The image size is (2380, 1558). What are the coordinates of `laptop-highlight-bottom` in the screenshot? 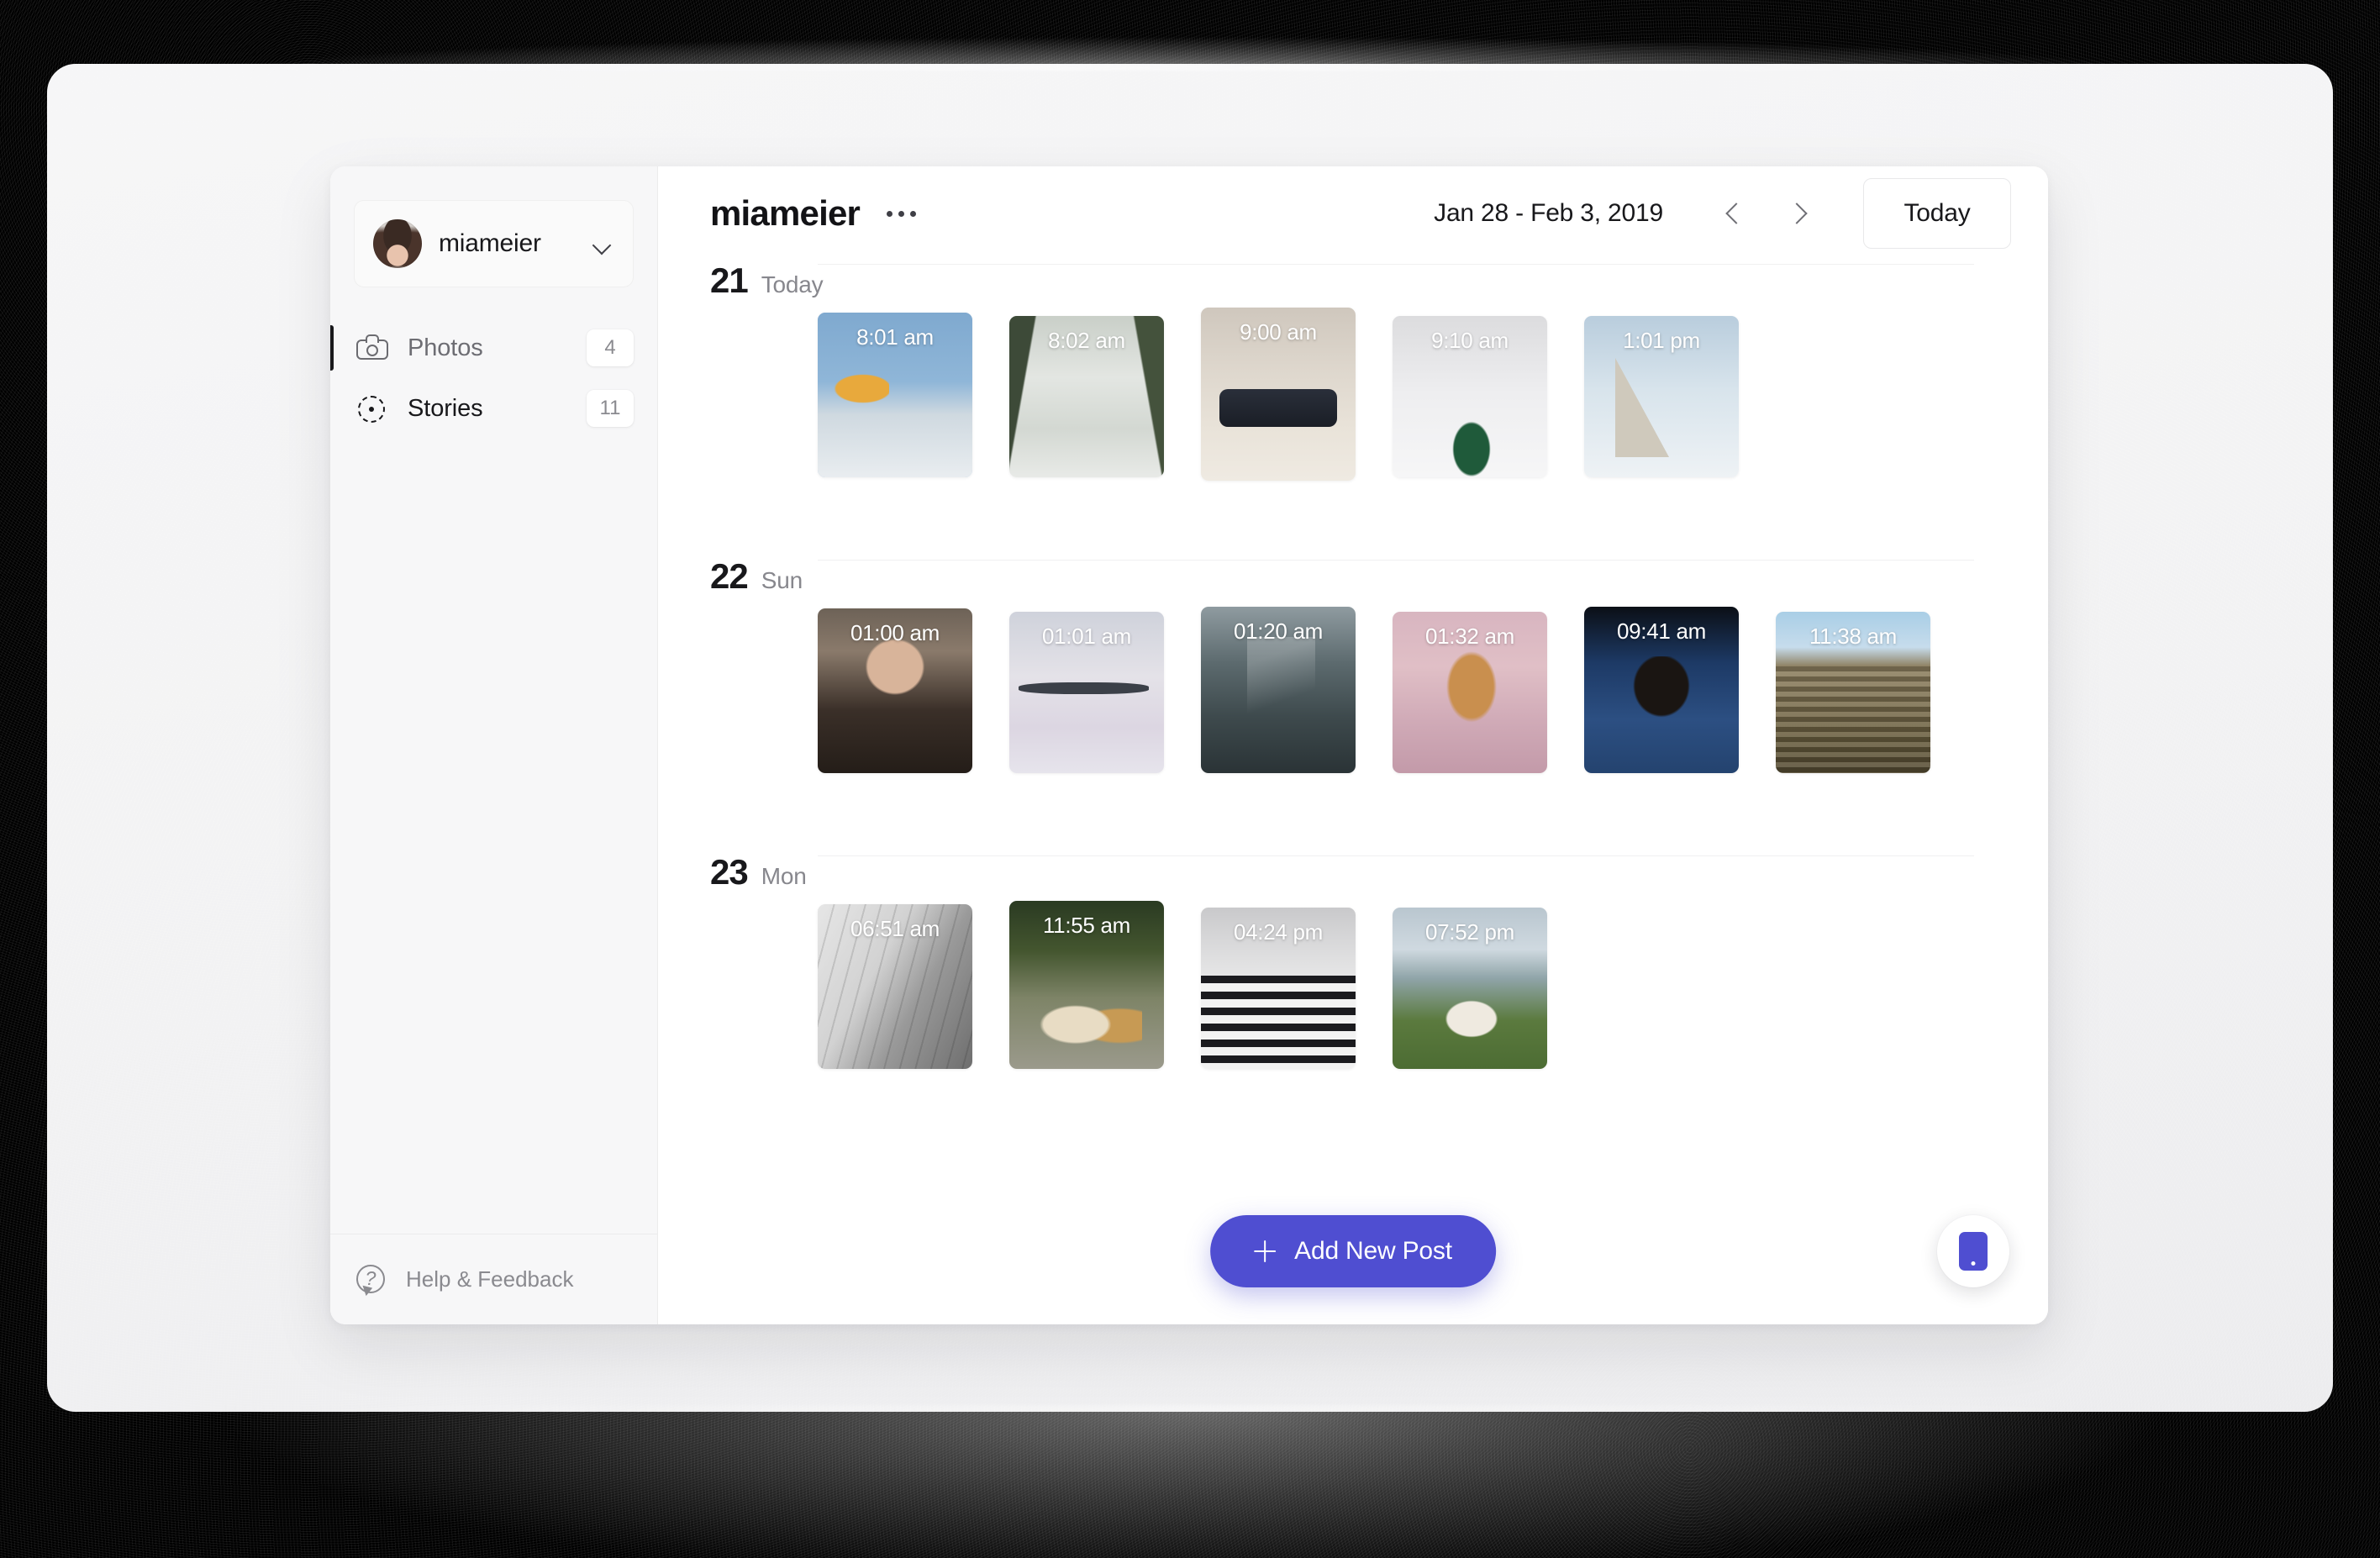 It's located at (1194, 1482).